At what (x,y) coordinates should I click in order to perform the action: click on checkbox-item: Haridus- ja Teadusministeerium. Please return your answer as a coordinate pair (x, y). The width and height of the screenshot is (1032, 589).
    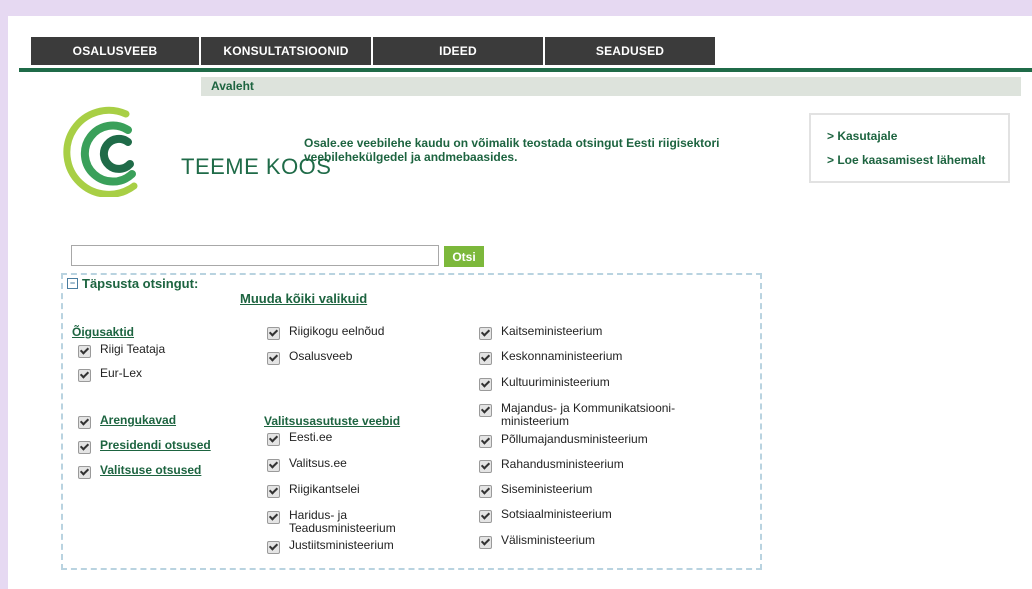
    Looking at the image, I should click on (338, 522).